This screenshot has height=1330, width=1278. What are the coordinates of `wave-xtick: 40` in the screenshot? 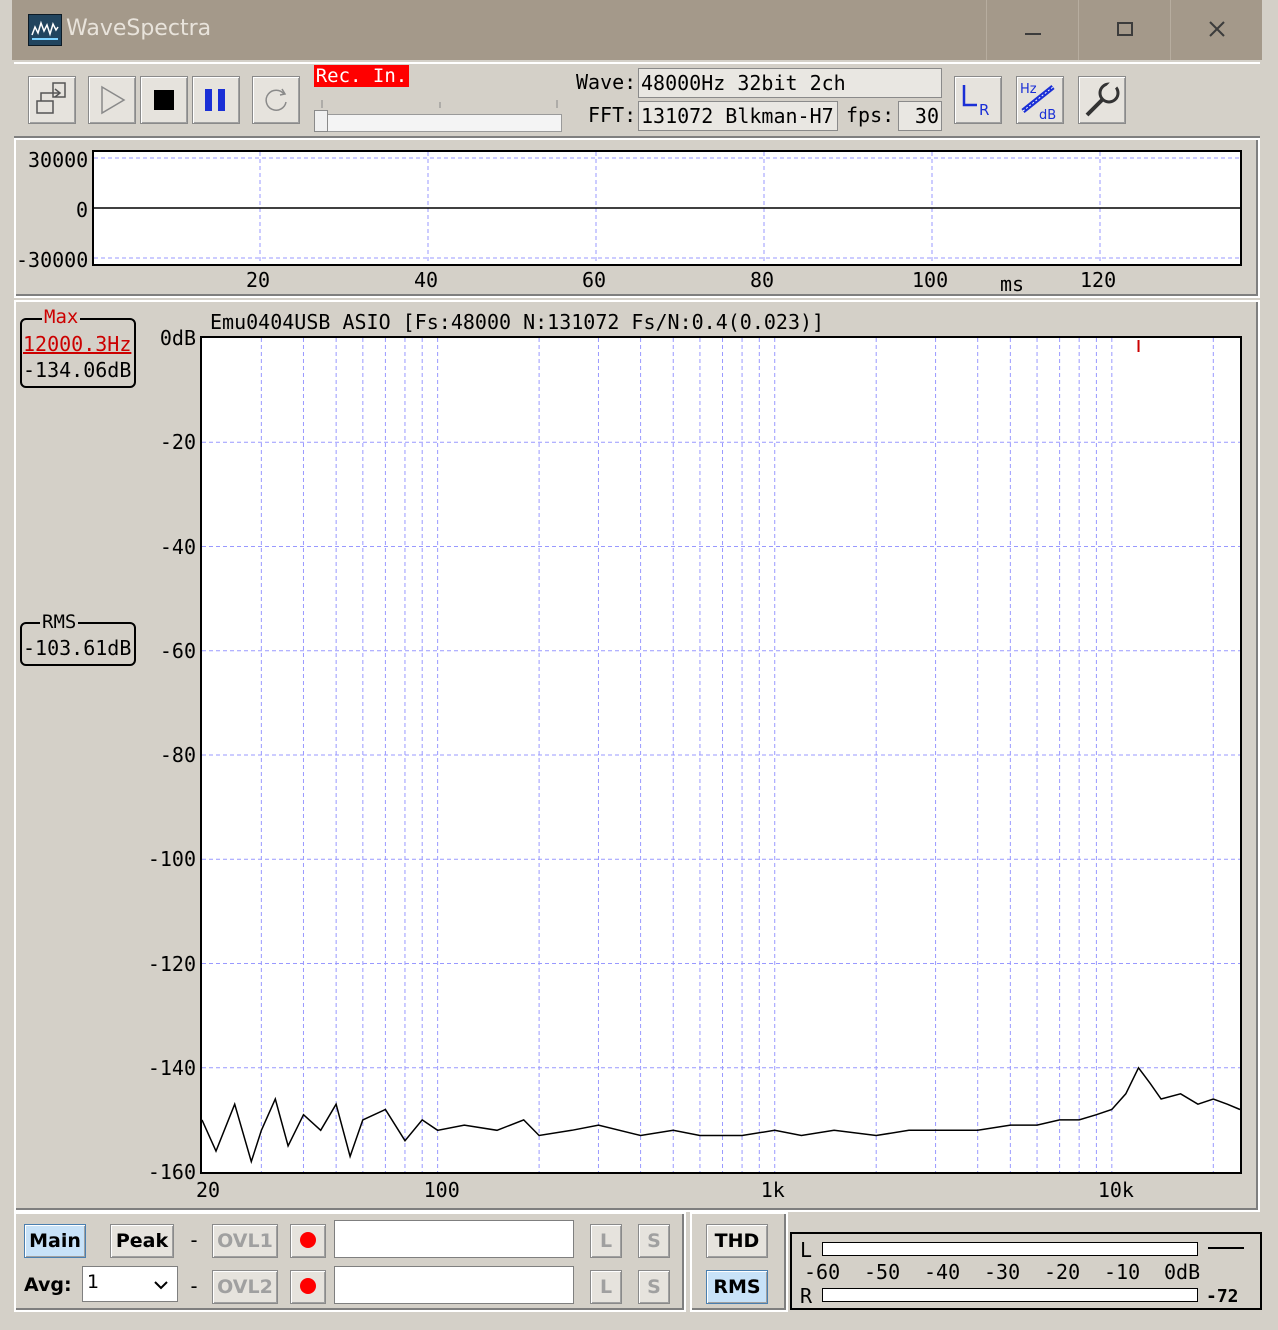 It's located at (426, 280).